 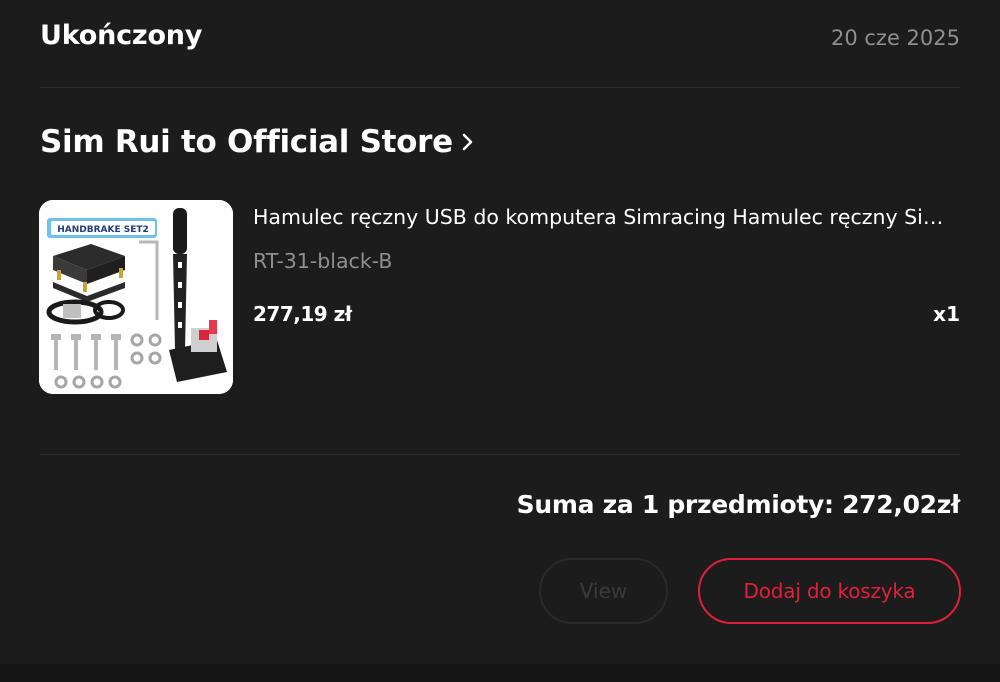 I want to click on order-date: 20 cze 2025, so click(x=895, y=38).